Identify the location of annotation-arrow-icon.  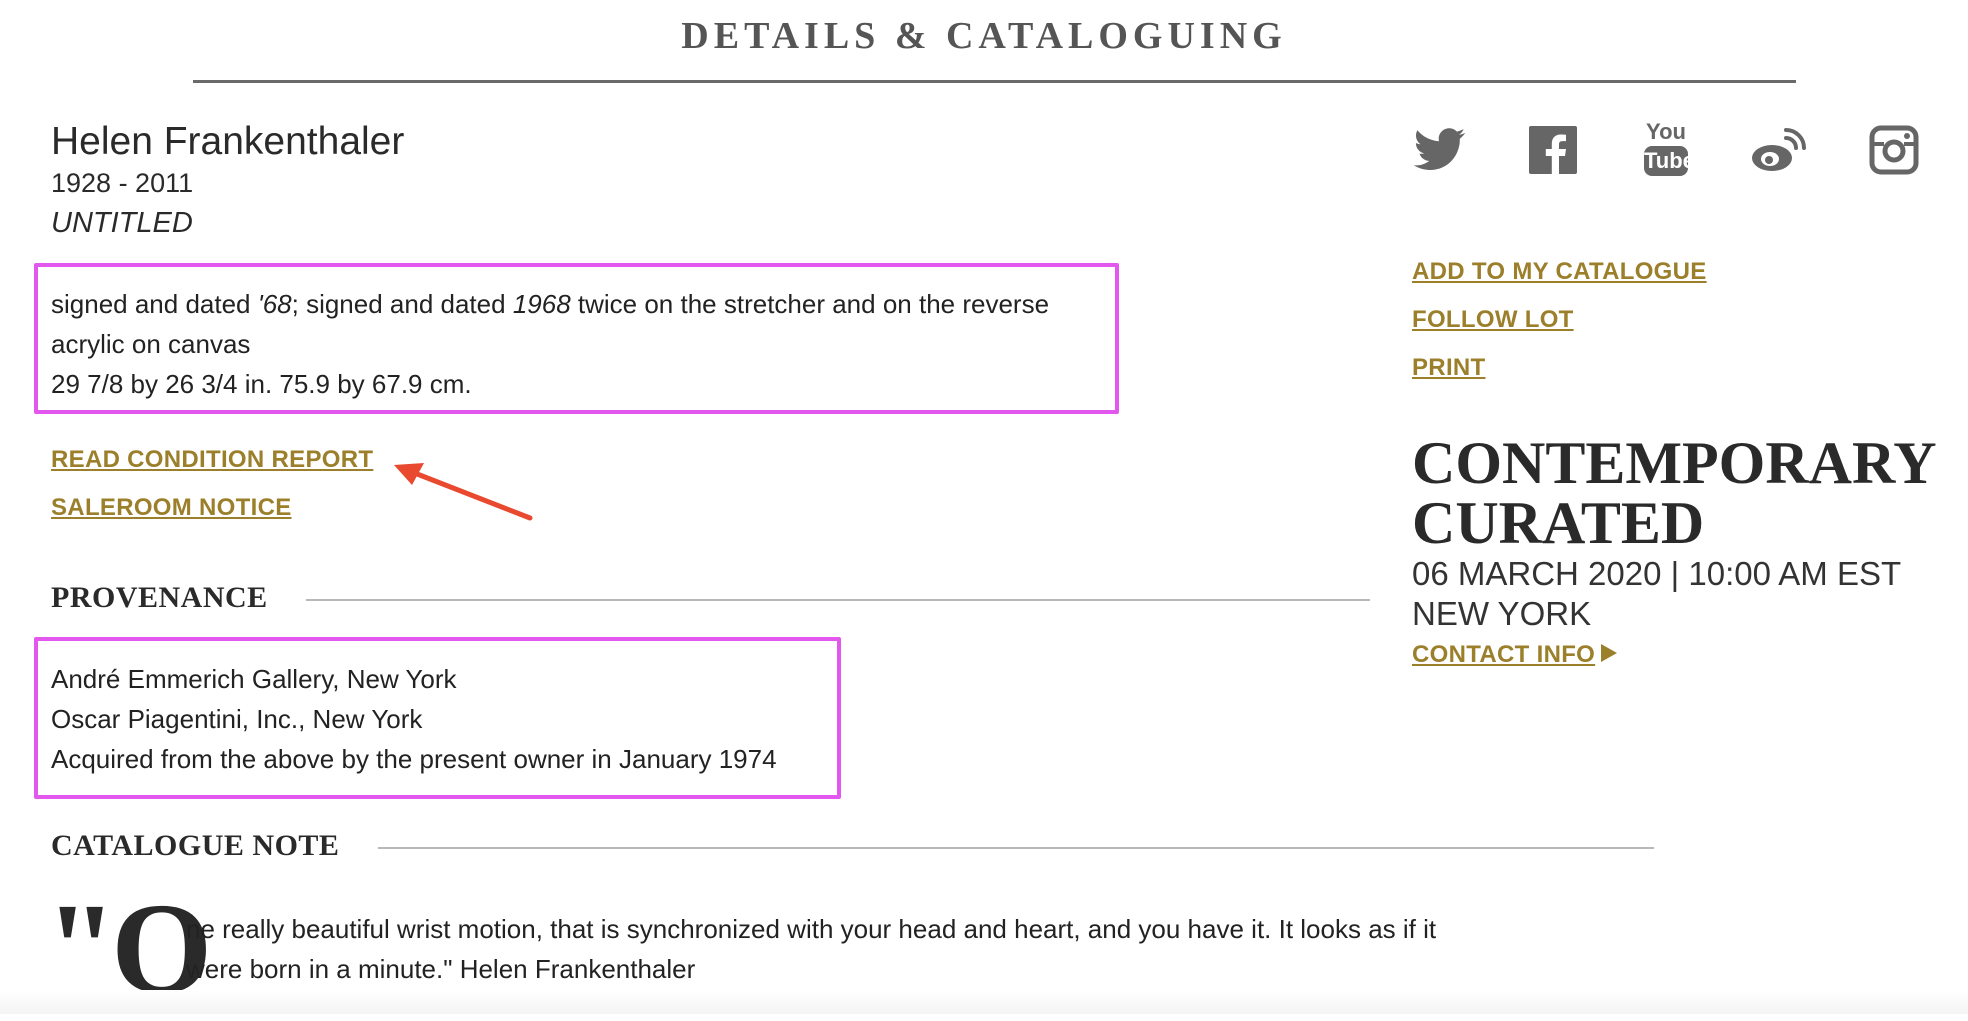
(463, 492).